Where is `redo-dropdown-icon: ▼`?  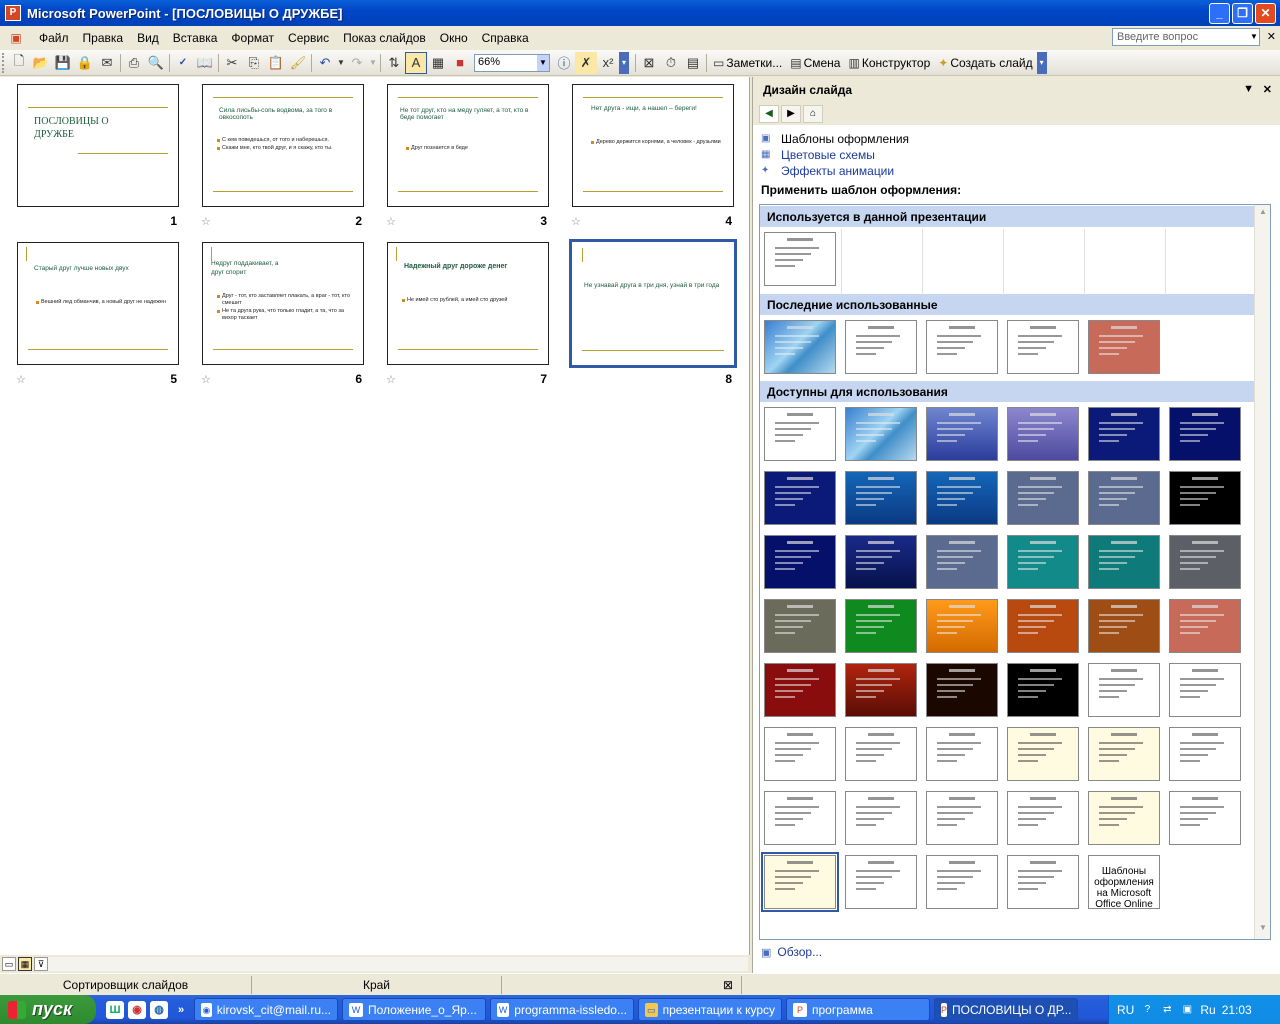 redo-dropdown-icon: ▼ is located at coordinates (373, 63).